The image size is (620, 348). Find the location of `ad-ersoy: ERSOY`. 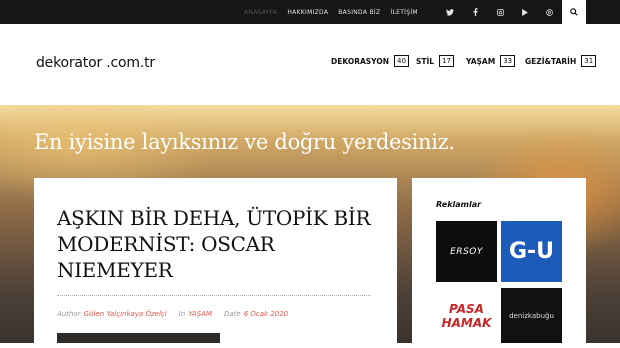

ad-ersoy: ERSOY is located at coordinates (466, 251).